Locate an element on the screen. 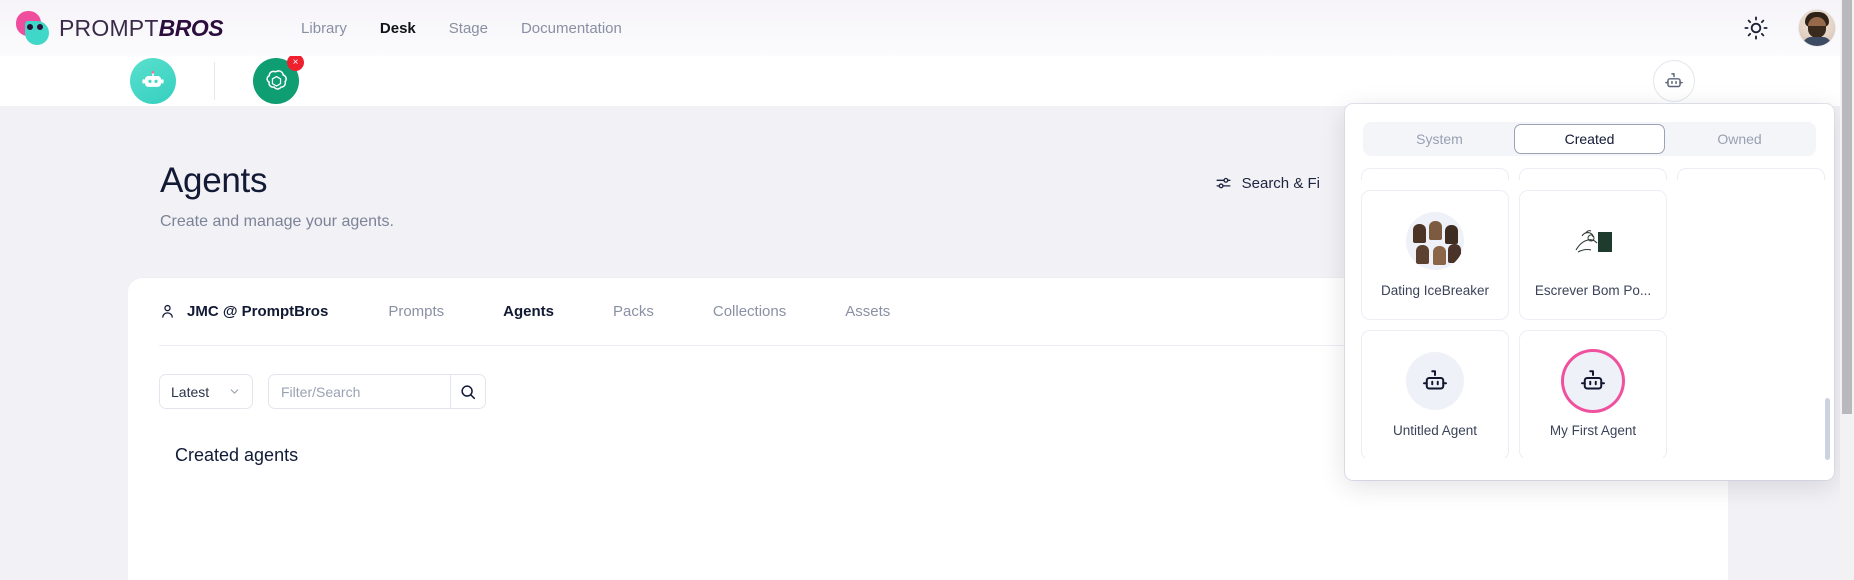  sort-select-value: Latest is located at coordinates (190, 391).